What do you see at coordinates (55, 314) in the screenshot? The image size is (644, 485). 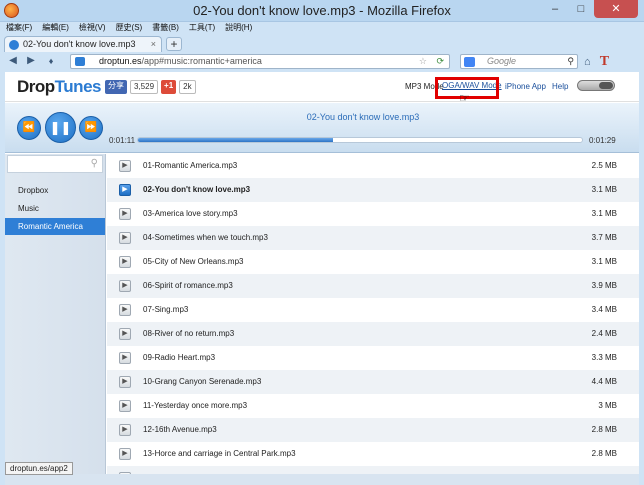 I see `sidebar: ⚲ Dropbox Music Romantic America` at bounding box center [55, 314].